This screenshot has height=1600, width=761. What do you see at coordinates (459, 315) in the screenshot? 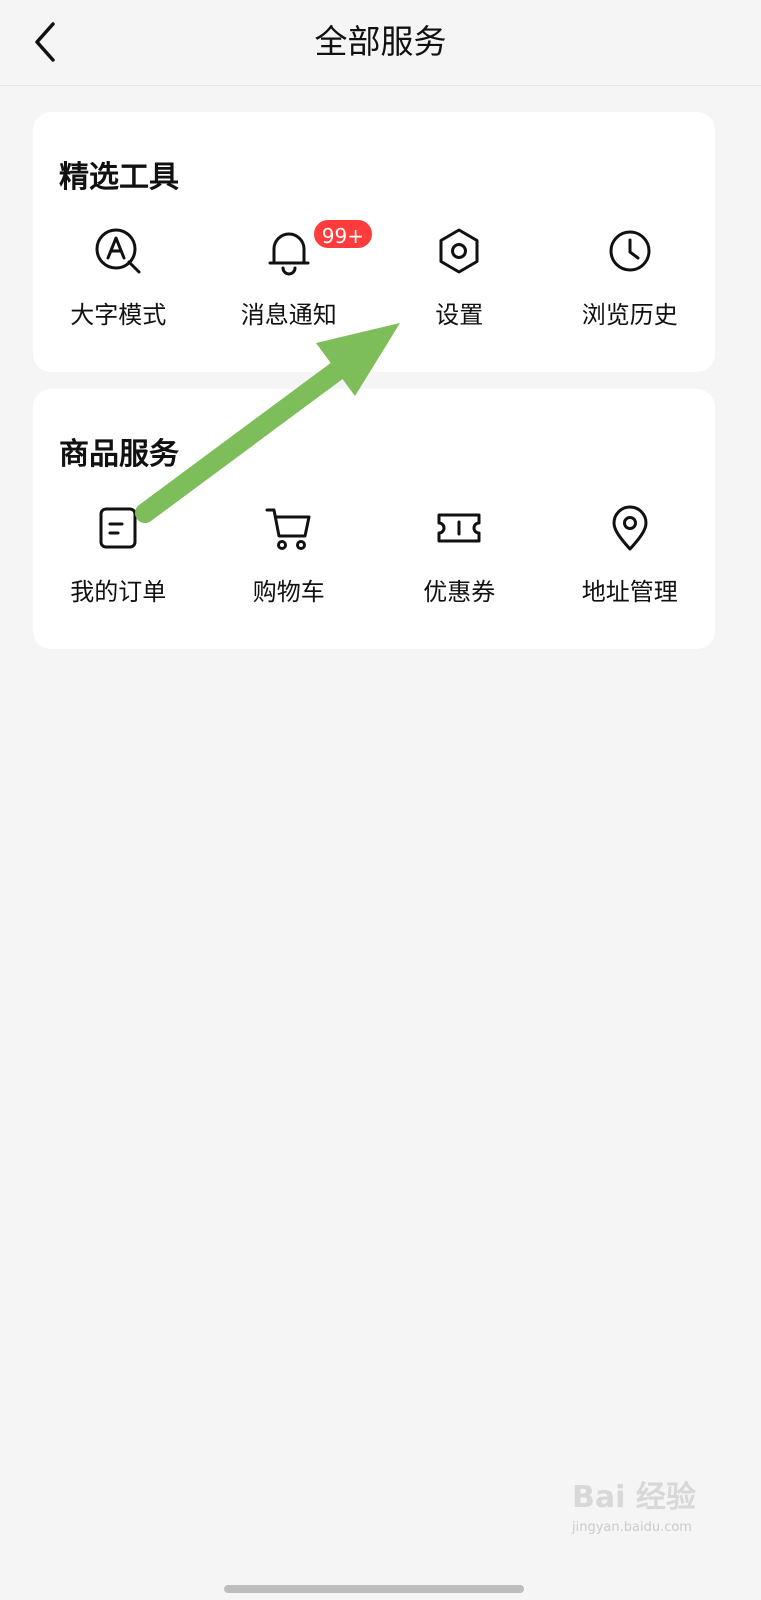
I see `tool-label: 设置` at bounding box center [459, 315].